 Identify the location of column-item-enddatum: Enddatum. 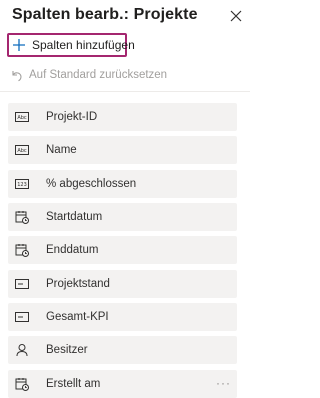
(122, 250).